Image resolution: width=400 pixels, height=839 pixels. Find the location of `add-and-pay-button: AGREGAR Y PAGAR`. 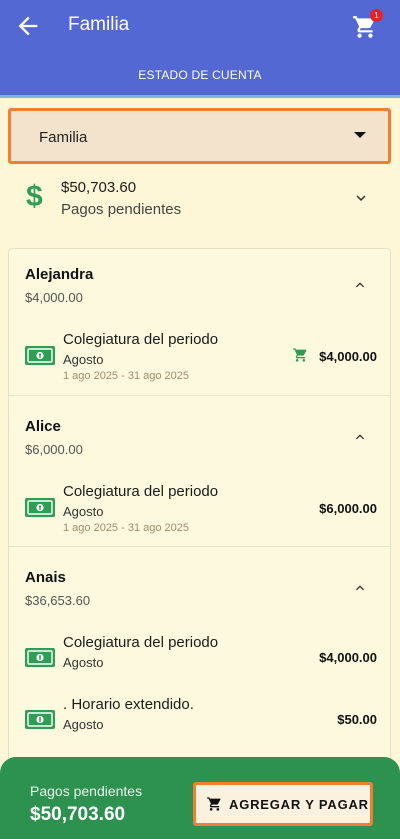

add-and-pay-button: AGREGAR Y PAGAR is located at coordinates (283, 804).